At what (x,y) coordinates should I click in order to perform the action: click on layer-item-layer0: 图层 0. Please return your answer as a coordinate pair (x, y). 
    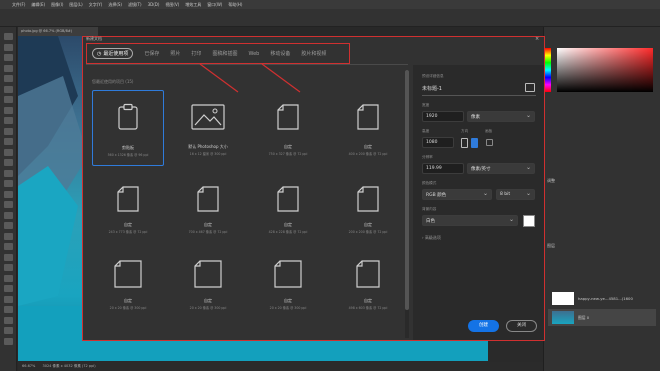
    Looking at the image, I should click on (602, 317).